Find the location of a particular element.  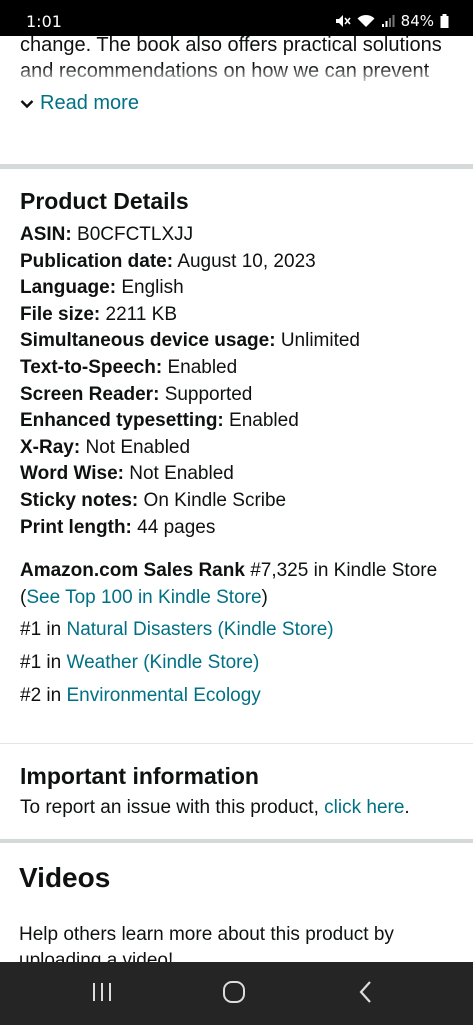

category-rank-item: #2 in Environmental Ecology is located at coordinates (140, 695).